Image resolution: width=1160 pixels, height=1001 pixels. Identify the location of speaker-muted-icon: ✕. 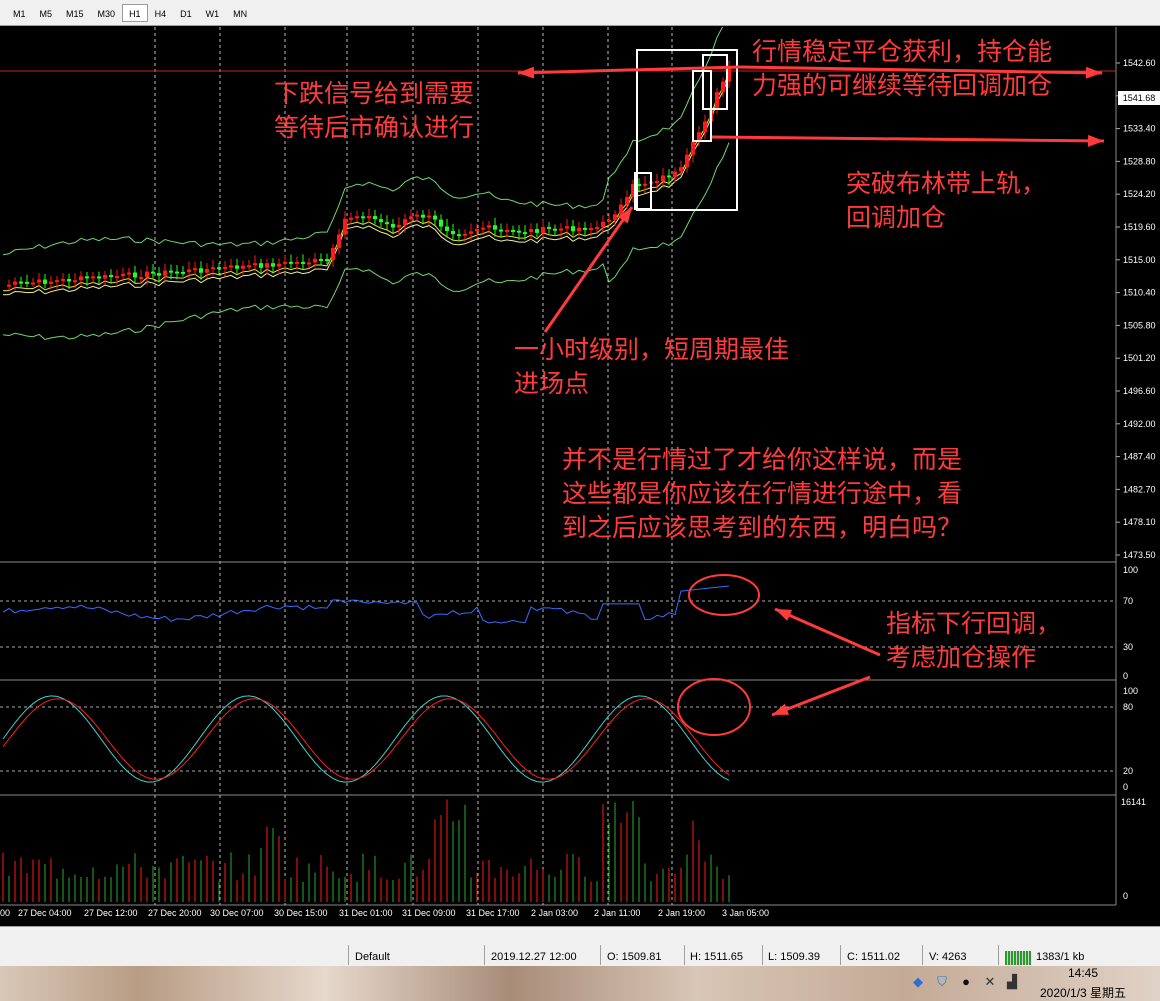
(990, 982).